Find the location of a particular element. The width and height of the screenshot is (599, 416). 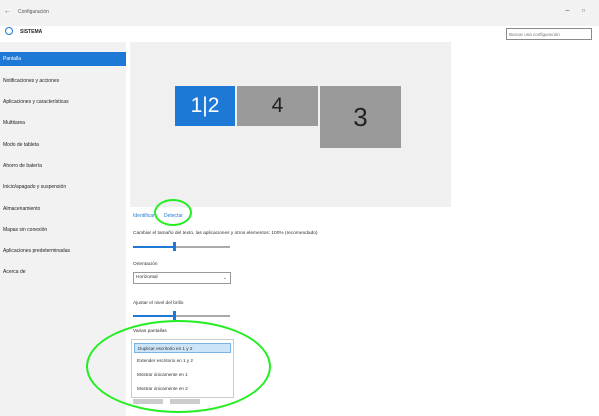

sidebar-item-aplicaciones: Aplicaciones y características is located at coordinates (63, 102).